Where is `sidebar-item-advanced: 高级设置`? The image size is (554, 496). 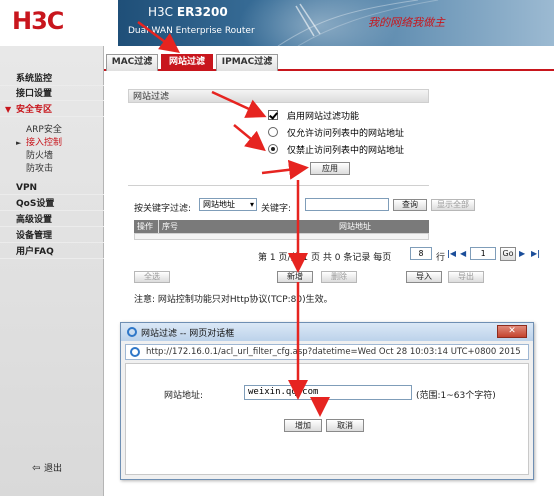
sidebar-item-advanced: 高级设置 is located at coordinates (52, 220).